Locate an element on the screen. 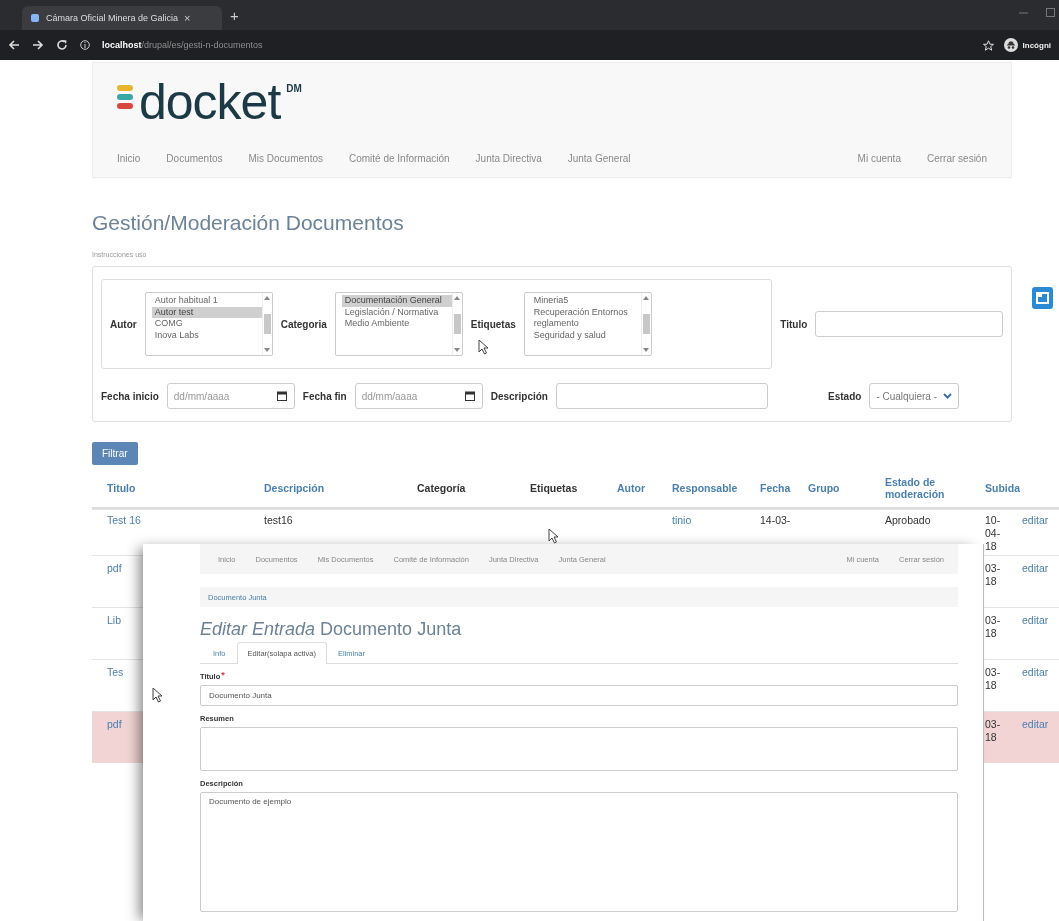  required-mark: * is located at coordinates (223, 676).